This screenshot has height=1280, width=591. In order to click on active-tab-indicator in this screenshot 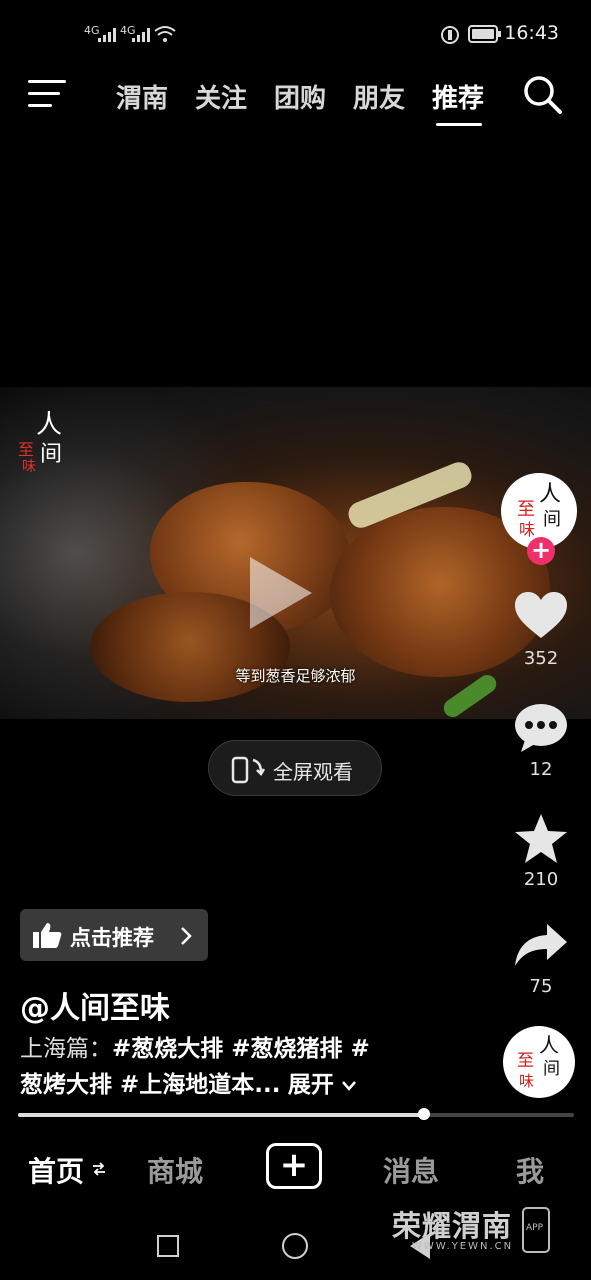, I will do `click(459, 124)`.